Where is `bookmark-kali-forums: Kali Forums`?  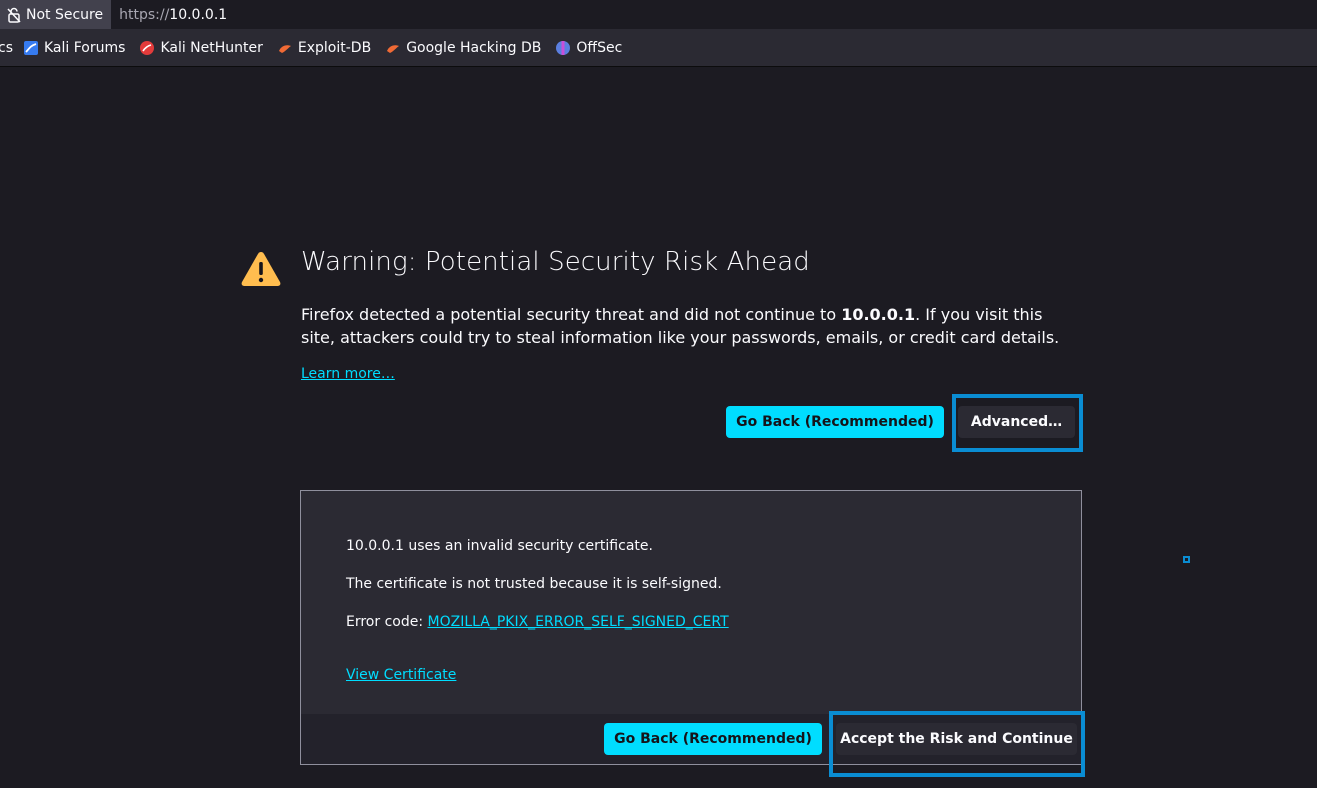 bookmark-kali-forums: Kali Forums is located at coordinates (74, 48).